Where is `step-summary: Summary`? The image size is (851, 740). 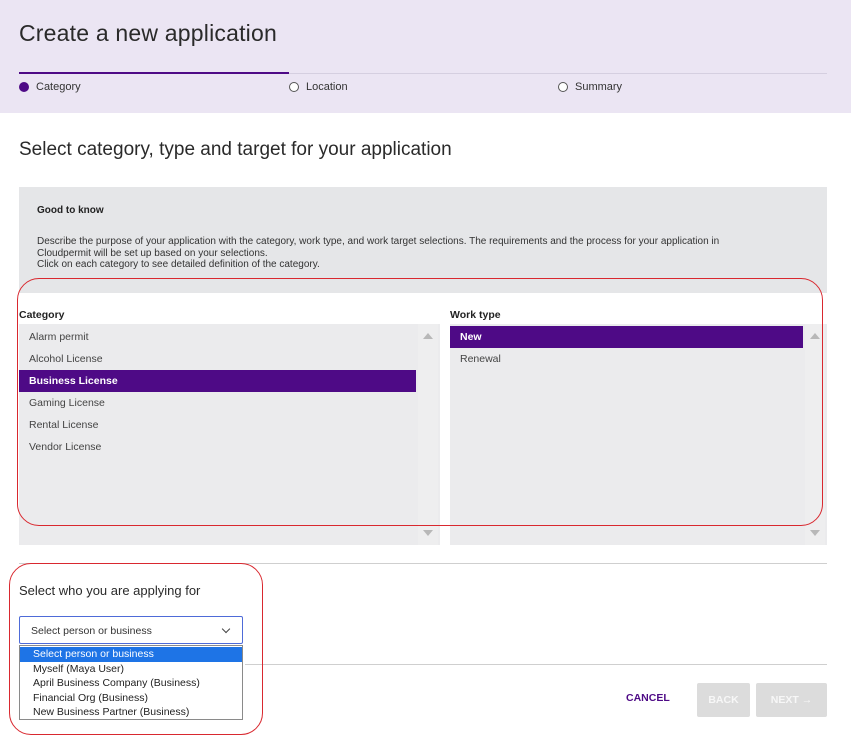 step-summary: Summary is located at coordinates (590, 87).